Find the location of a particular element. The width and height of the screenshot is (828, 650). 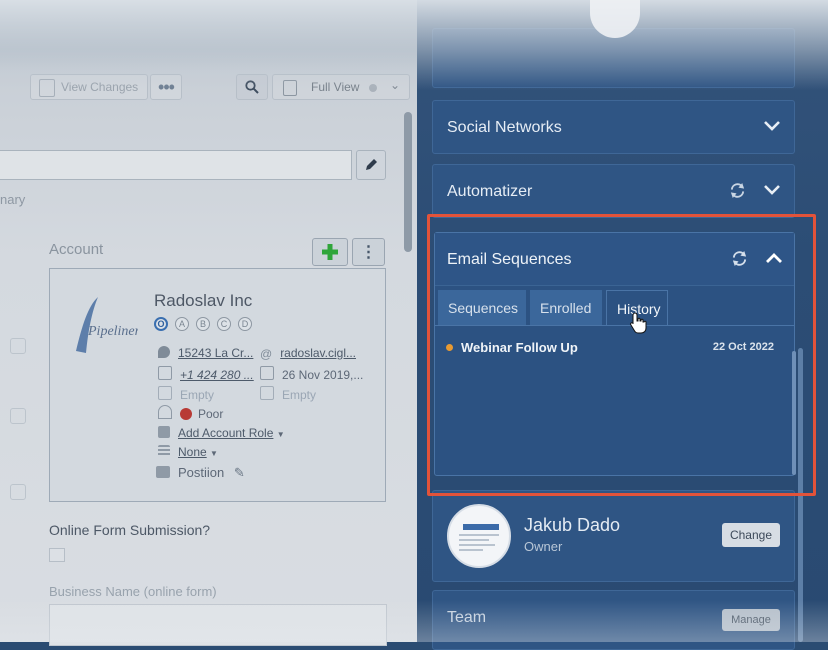

position-row: Postiion ✎ is located at coordinates (200, 473).